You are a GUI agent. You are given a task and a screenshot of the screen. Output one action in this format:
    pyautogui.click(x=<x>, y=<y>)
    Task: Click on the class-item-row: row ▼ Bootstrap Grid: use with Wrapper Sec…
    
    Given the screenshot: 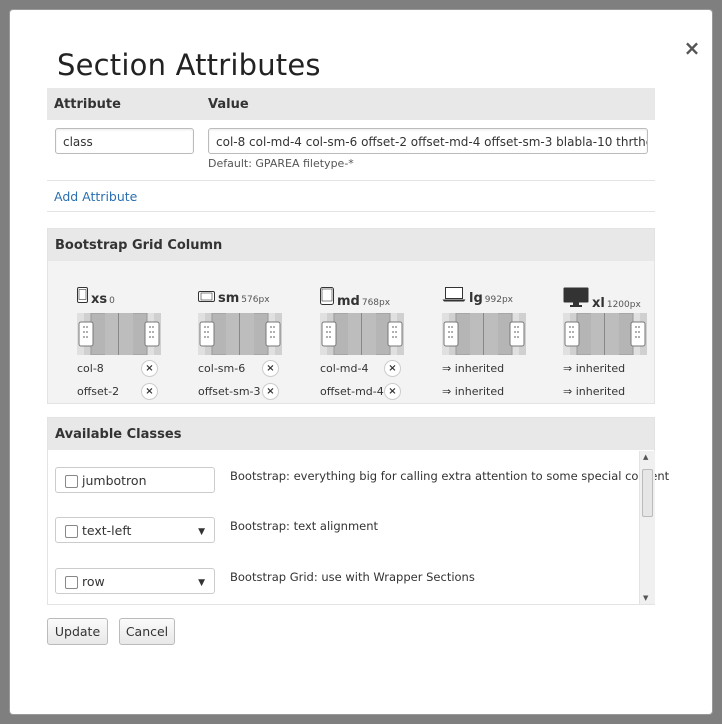 What is the action you would take?
    pyautogui.click(x=345, y=588)
    